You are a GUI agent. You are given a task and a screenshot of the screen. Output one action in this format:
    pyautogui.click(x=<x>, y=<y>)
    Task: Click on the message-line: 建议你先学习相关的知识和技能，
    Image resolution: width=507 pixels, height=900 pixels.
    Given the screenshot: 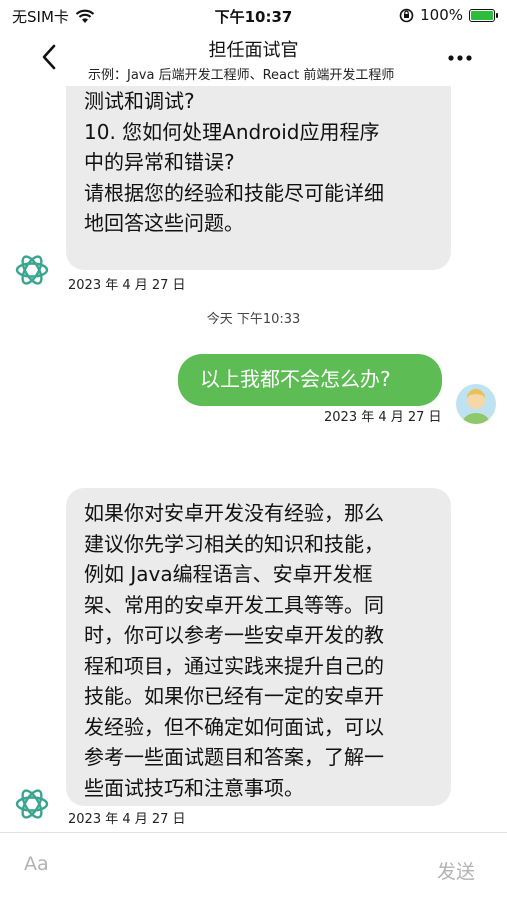 What is the action you would take?
    pyautogui.click(x=234, y=543)
    